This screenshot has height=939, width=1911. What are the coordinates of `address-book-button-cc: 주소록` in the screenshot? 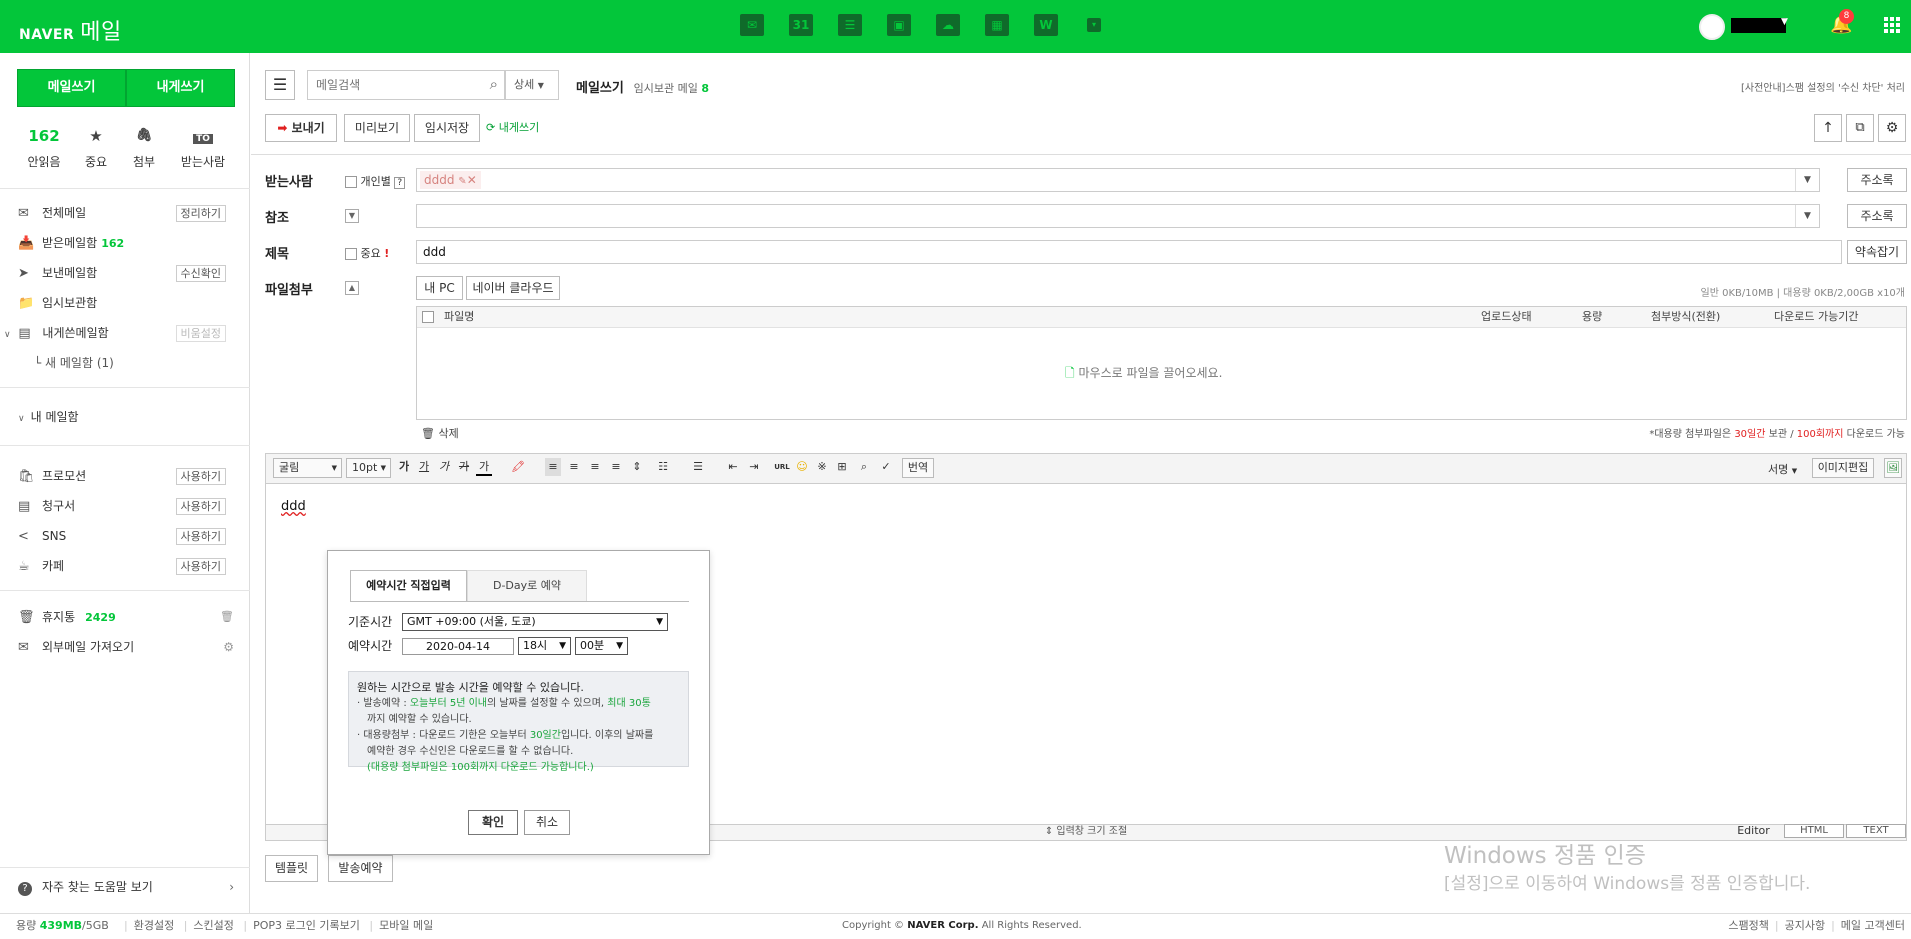 It's located at (1877, 216).